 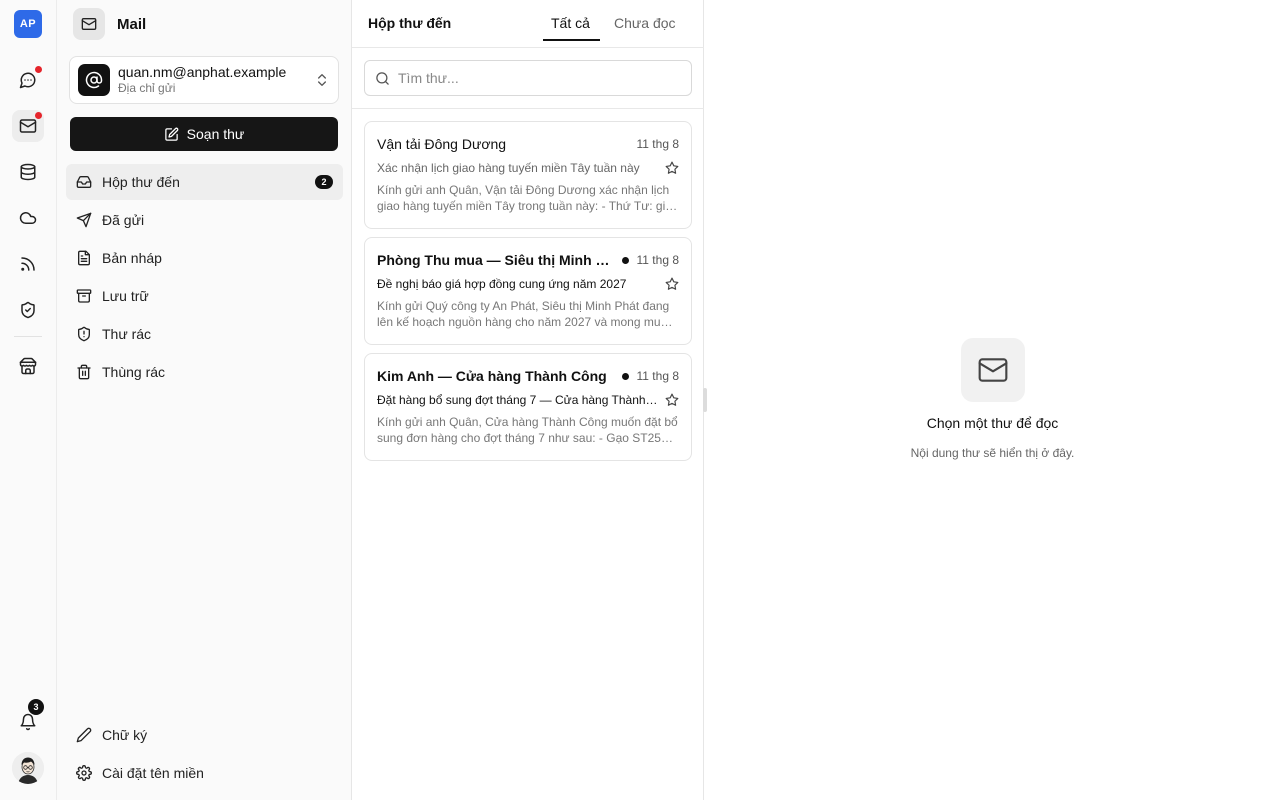 I want to click on folder-archive: Lưu trữ, so click(x=204, y=296).